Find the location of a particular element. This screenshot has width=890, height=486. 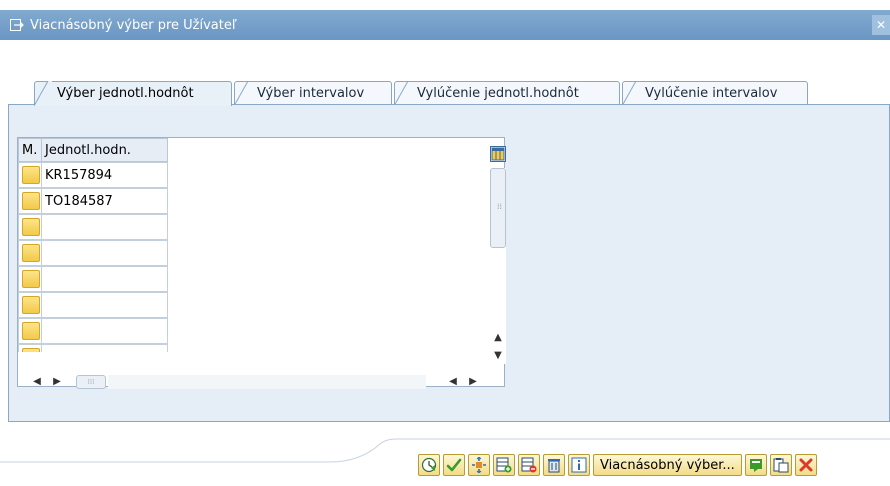

tab-exclude-single-values: Vylúčenie jednotl.hodnôt is located at coordinates (507, 93).